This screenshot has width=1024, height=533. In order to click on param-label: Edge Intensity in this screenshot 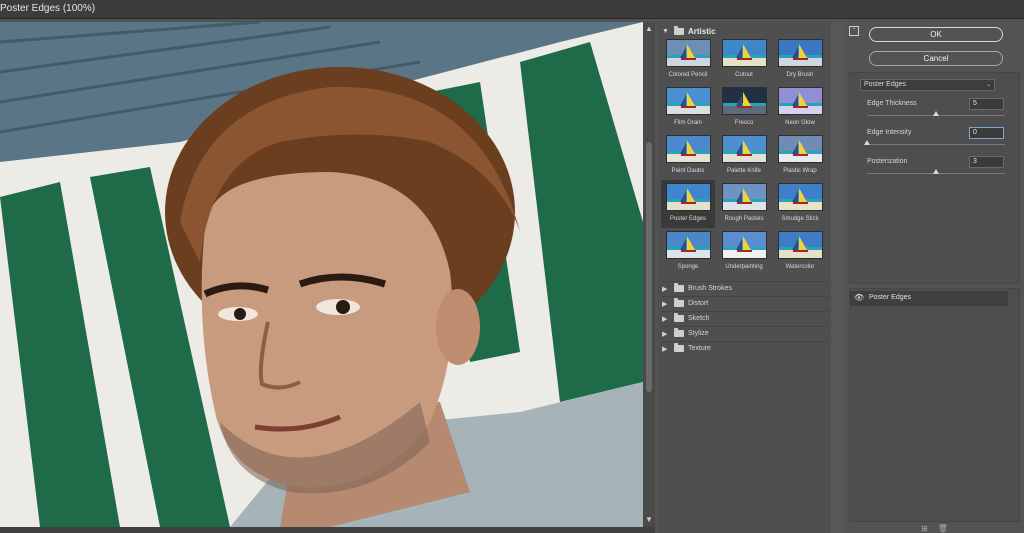, I will do `click(889, 132)`.